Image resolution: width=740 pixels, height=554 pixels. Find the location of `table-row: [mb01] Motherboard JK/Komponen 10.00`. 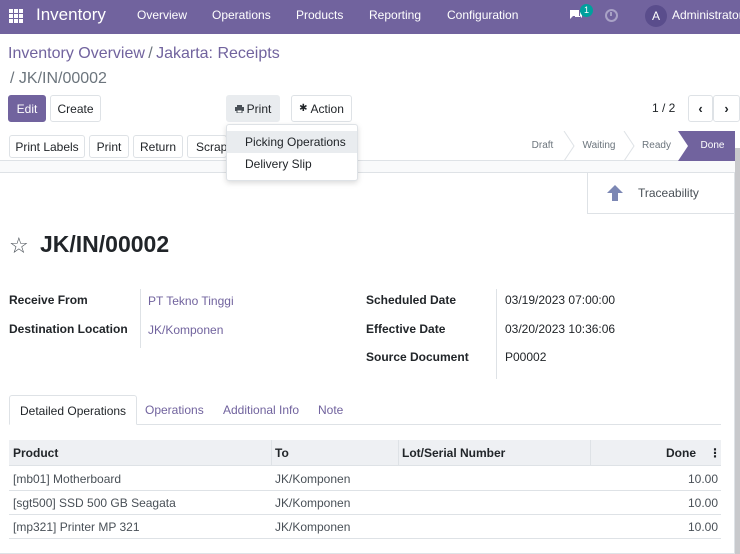

table-row: [mb01] Motherboard JK/Komponen 10.00 is located at coordinates (365, 479).